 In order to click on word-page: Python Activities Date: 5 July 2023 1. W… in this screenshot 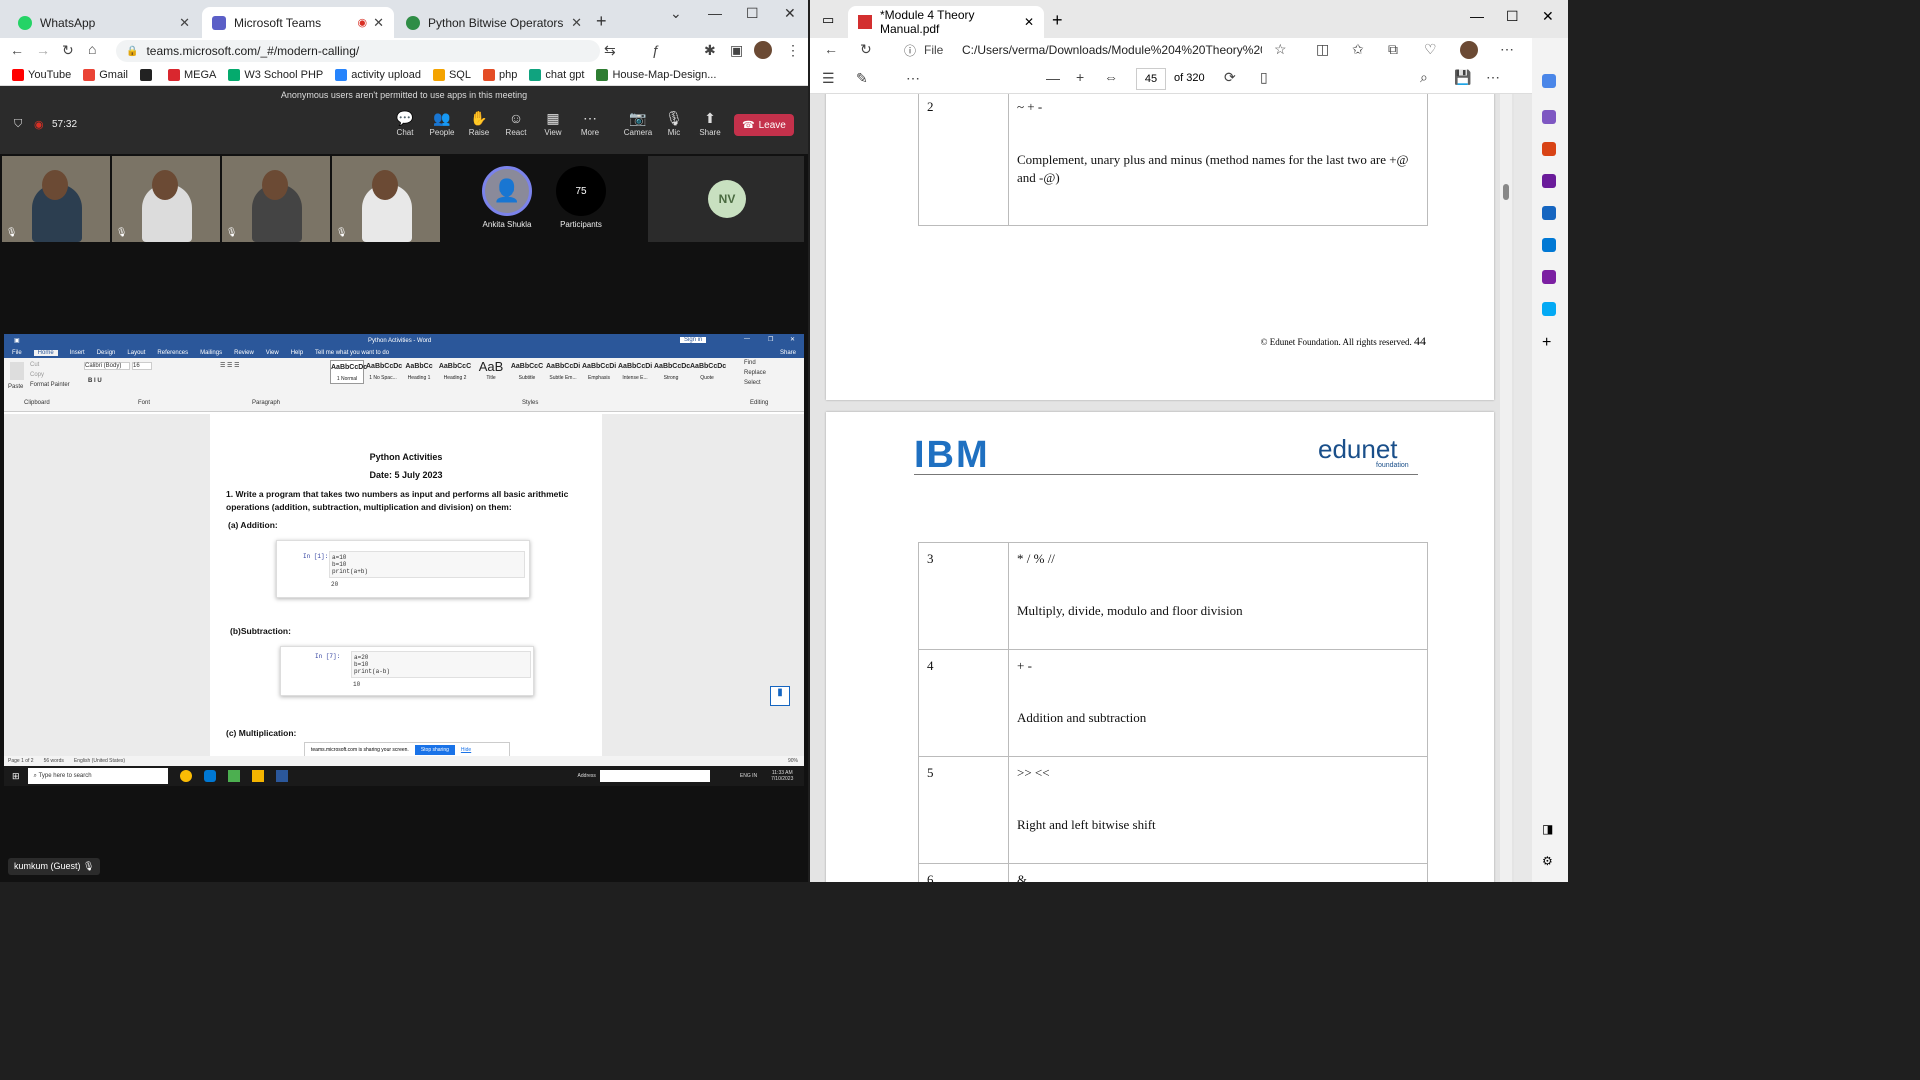, I will do `click(406, 585)`.